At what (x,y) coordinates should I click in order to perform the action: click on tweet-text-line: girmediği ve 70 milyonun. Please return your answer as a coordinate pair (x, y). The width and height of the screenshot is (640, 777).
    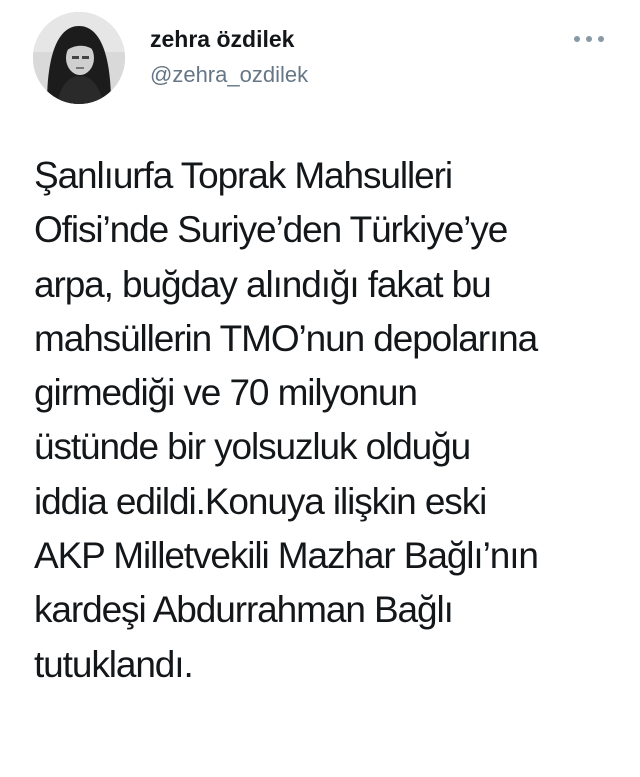
    Looking at the image, I should click on (226, 393).